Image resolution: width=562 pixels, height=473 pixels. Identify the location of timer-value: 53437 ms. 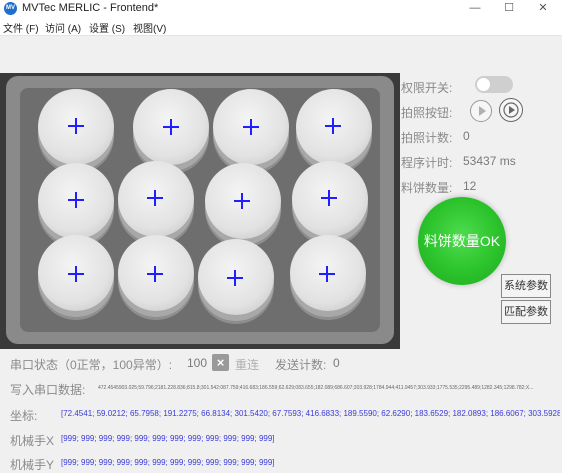
(489, 161).